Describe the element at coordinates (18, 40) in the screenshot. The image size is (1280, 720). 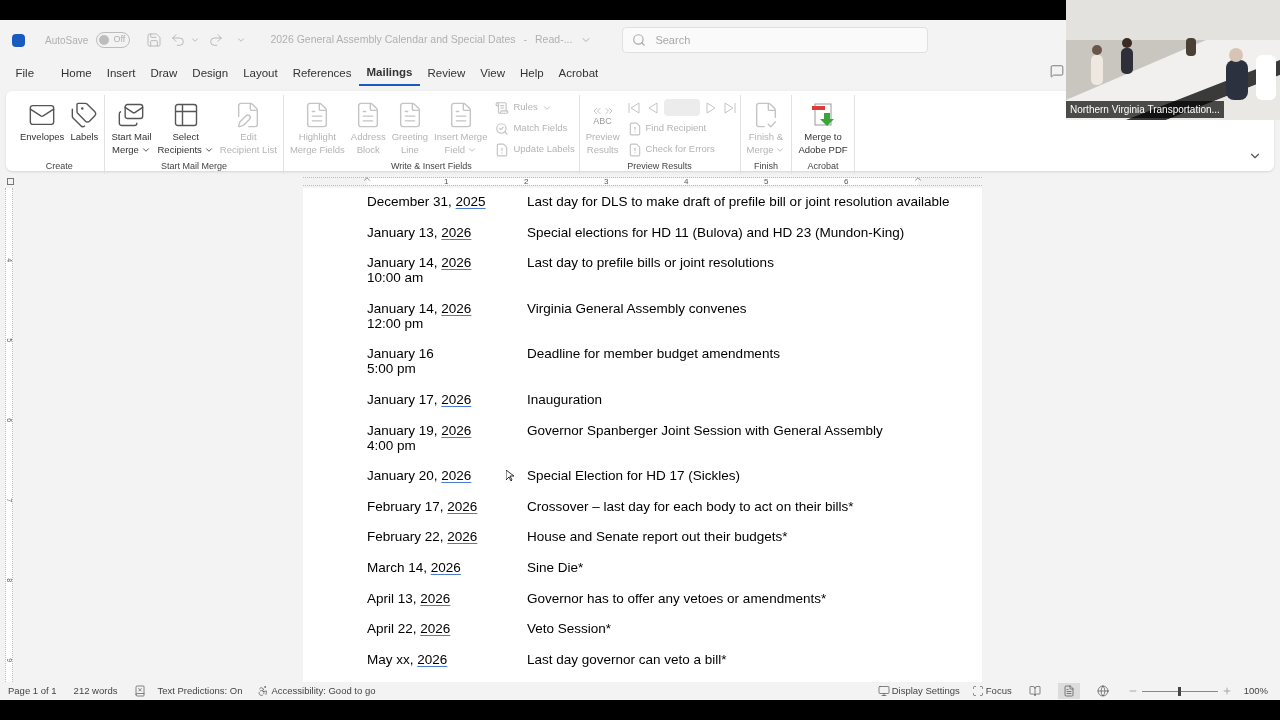
I see `word-logo-icon` at that location.